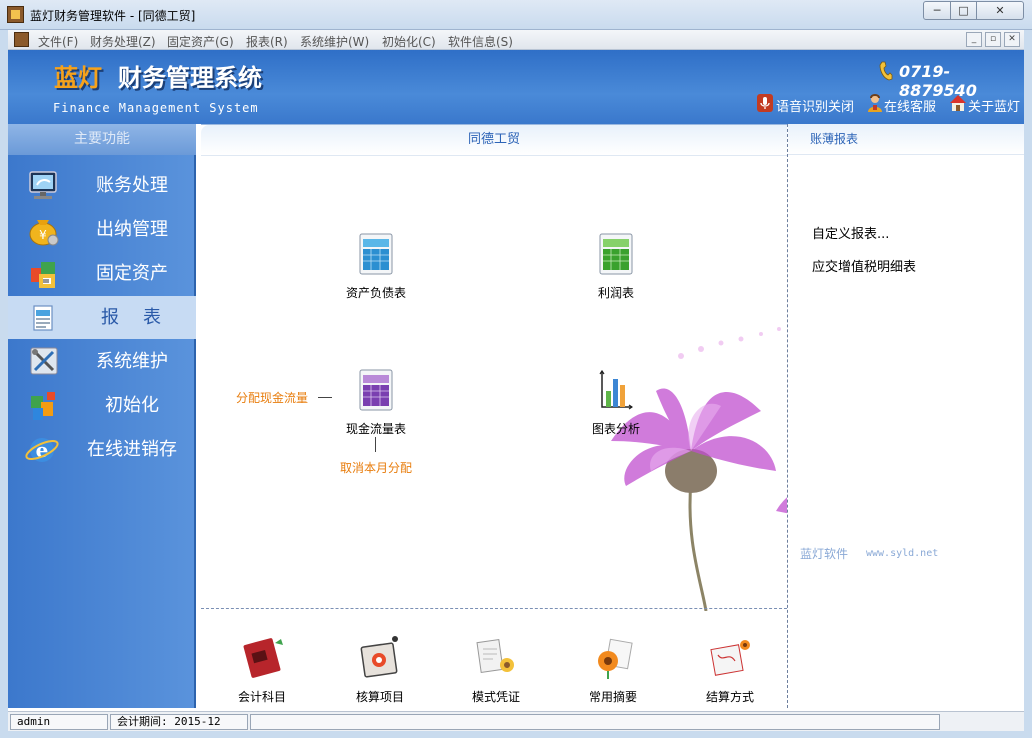  What do you see at coordinates (376, 390) in the screenshot?
I see `cashflow-sheet-icon` at bounding box center [376, 390].